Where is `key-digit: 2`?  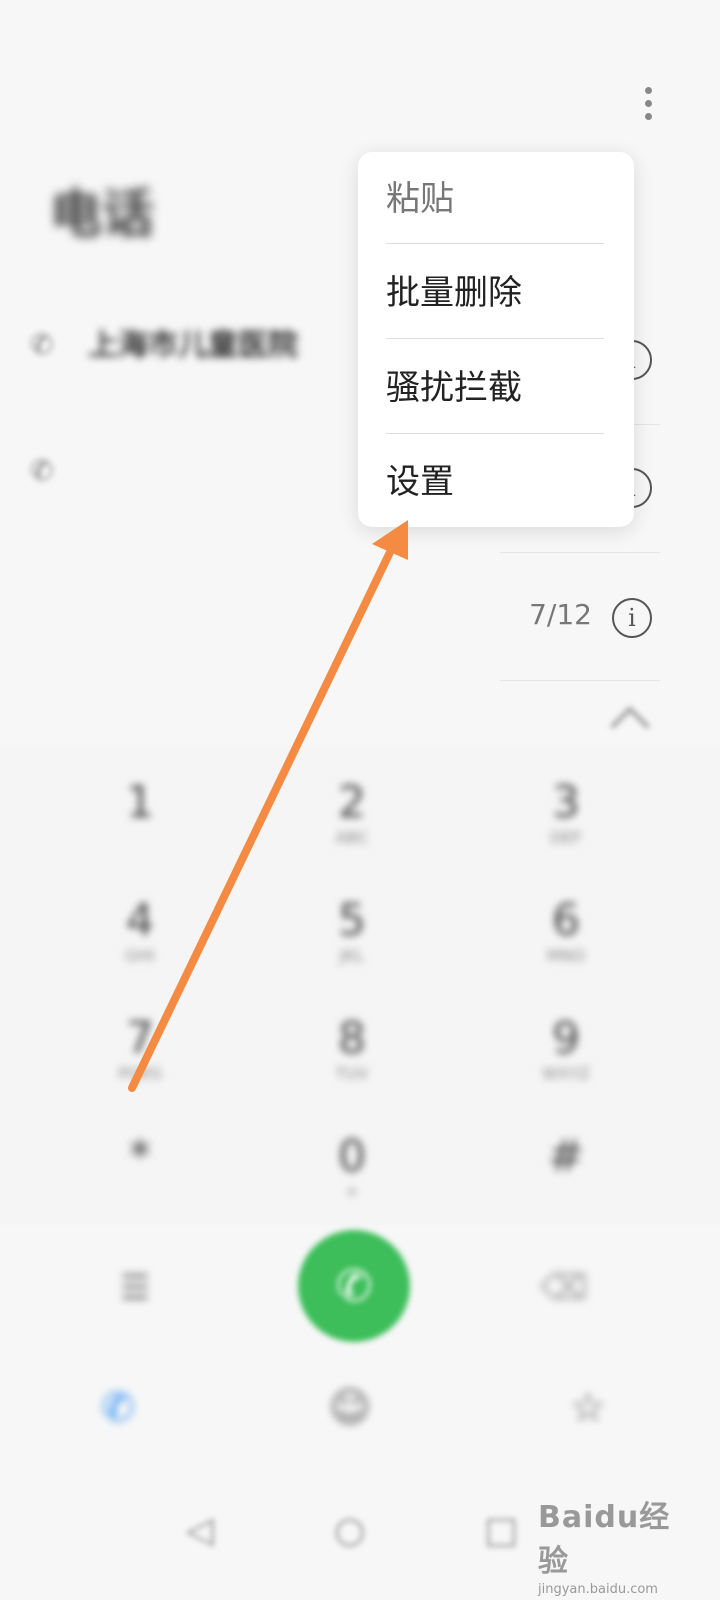 key-digit: 2 is located at coordinates (352, 802).